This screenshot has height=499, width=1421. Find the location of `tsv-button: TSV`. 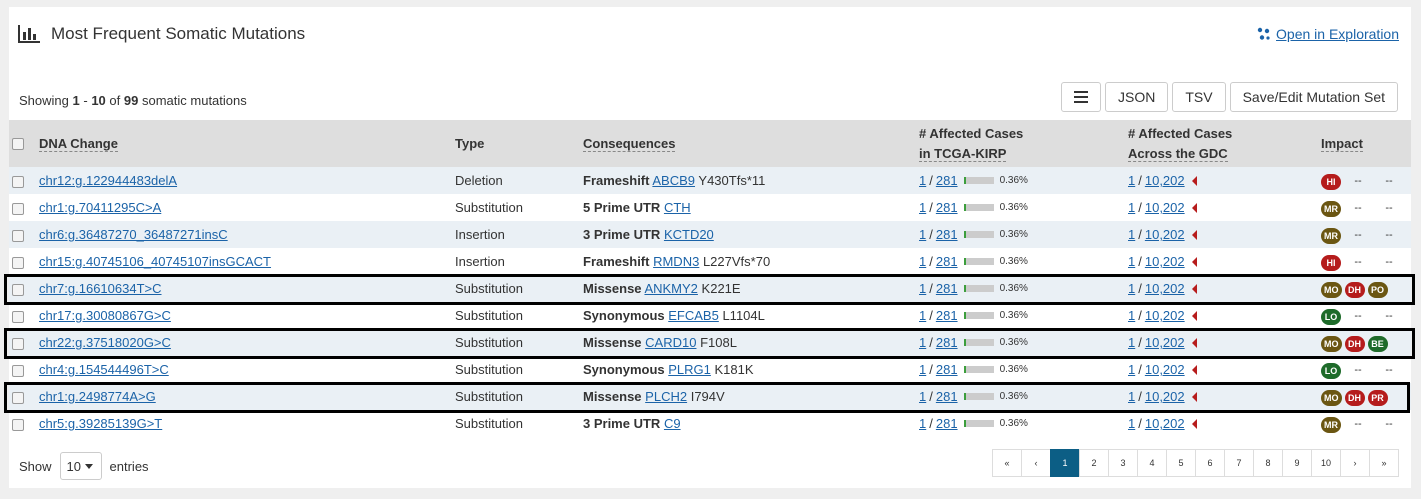

tsv-button: TSV is located at coordinates (1199, 97).